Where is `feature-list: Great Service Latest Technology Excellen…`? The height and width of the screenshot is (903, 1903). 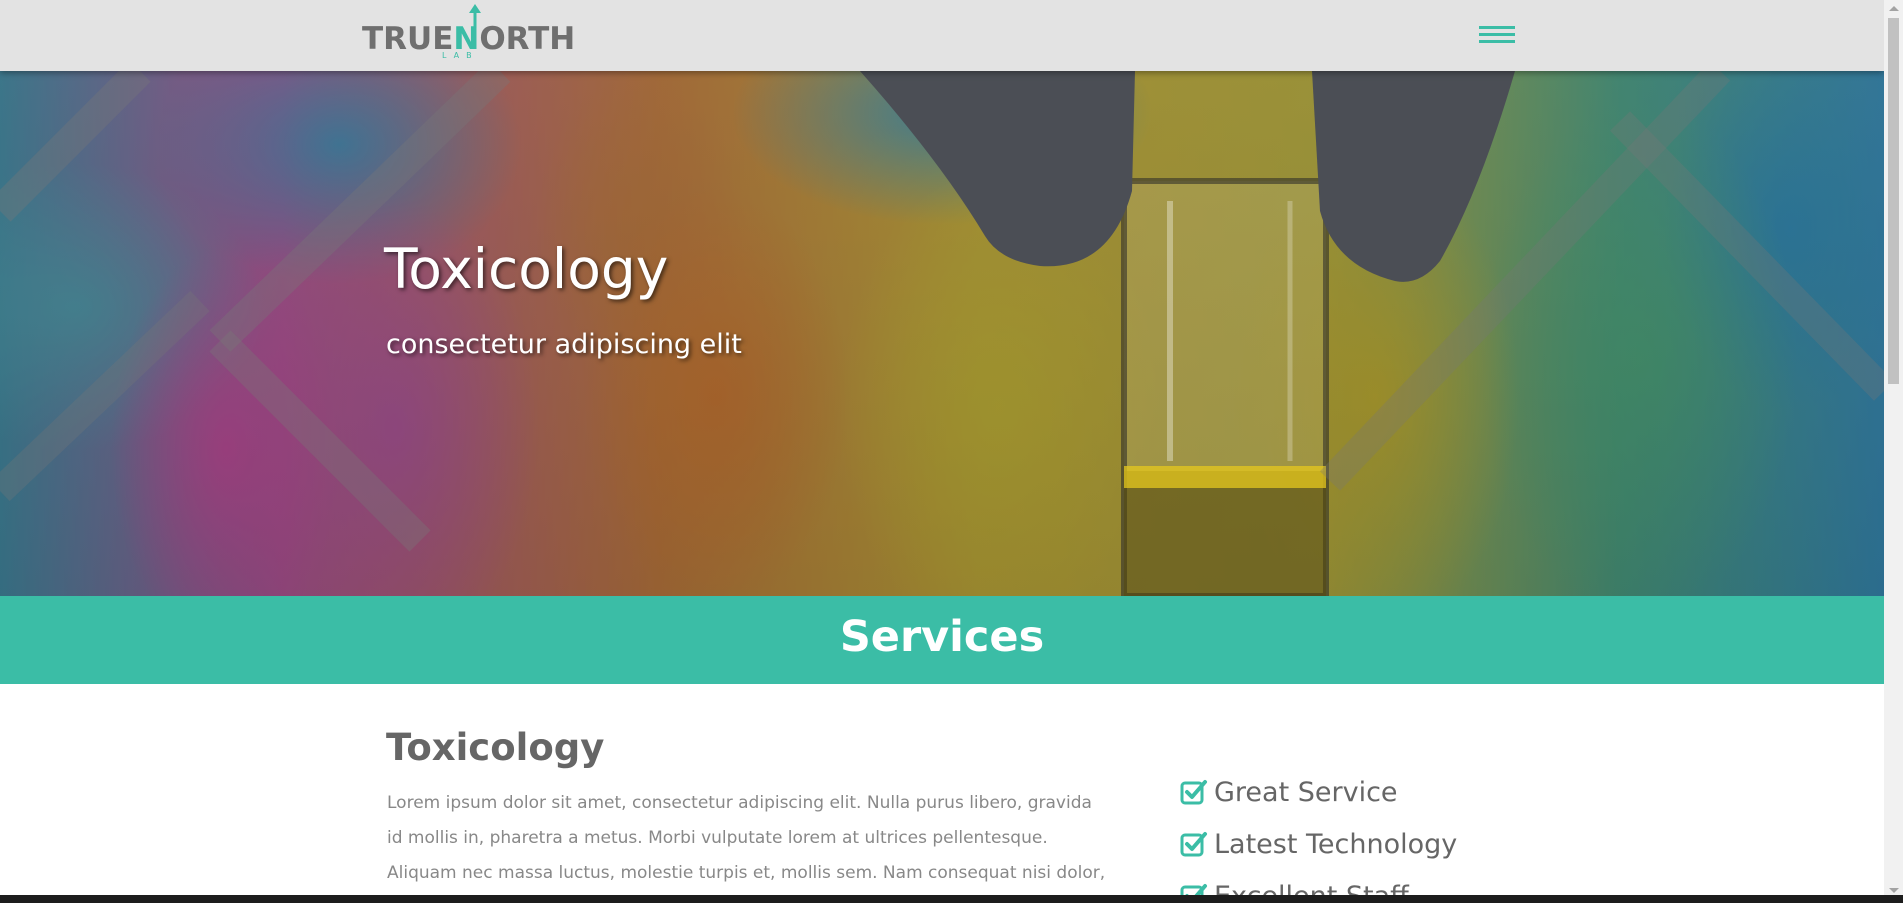
feature-list: Great Service Latest Technology Excellen… is located at coordinates (1318, 834).